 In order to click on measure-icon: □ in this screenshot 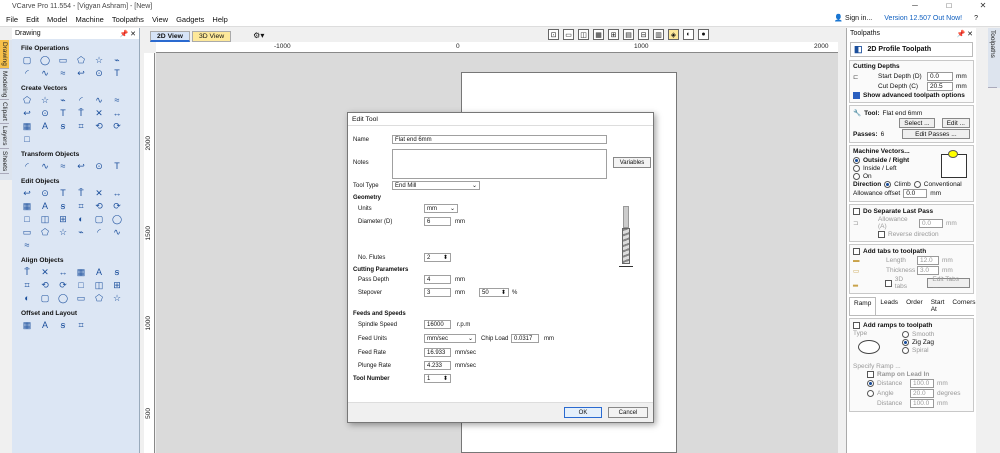, I will do `click(27, 139)`.